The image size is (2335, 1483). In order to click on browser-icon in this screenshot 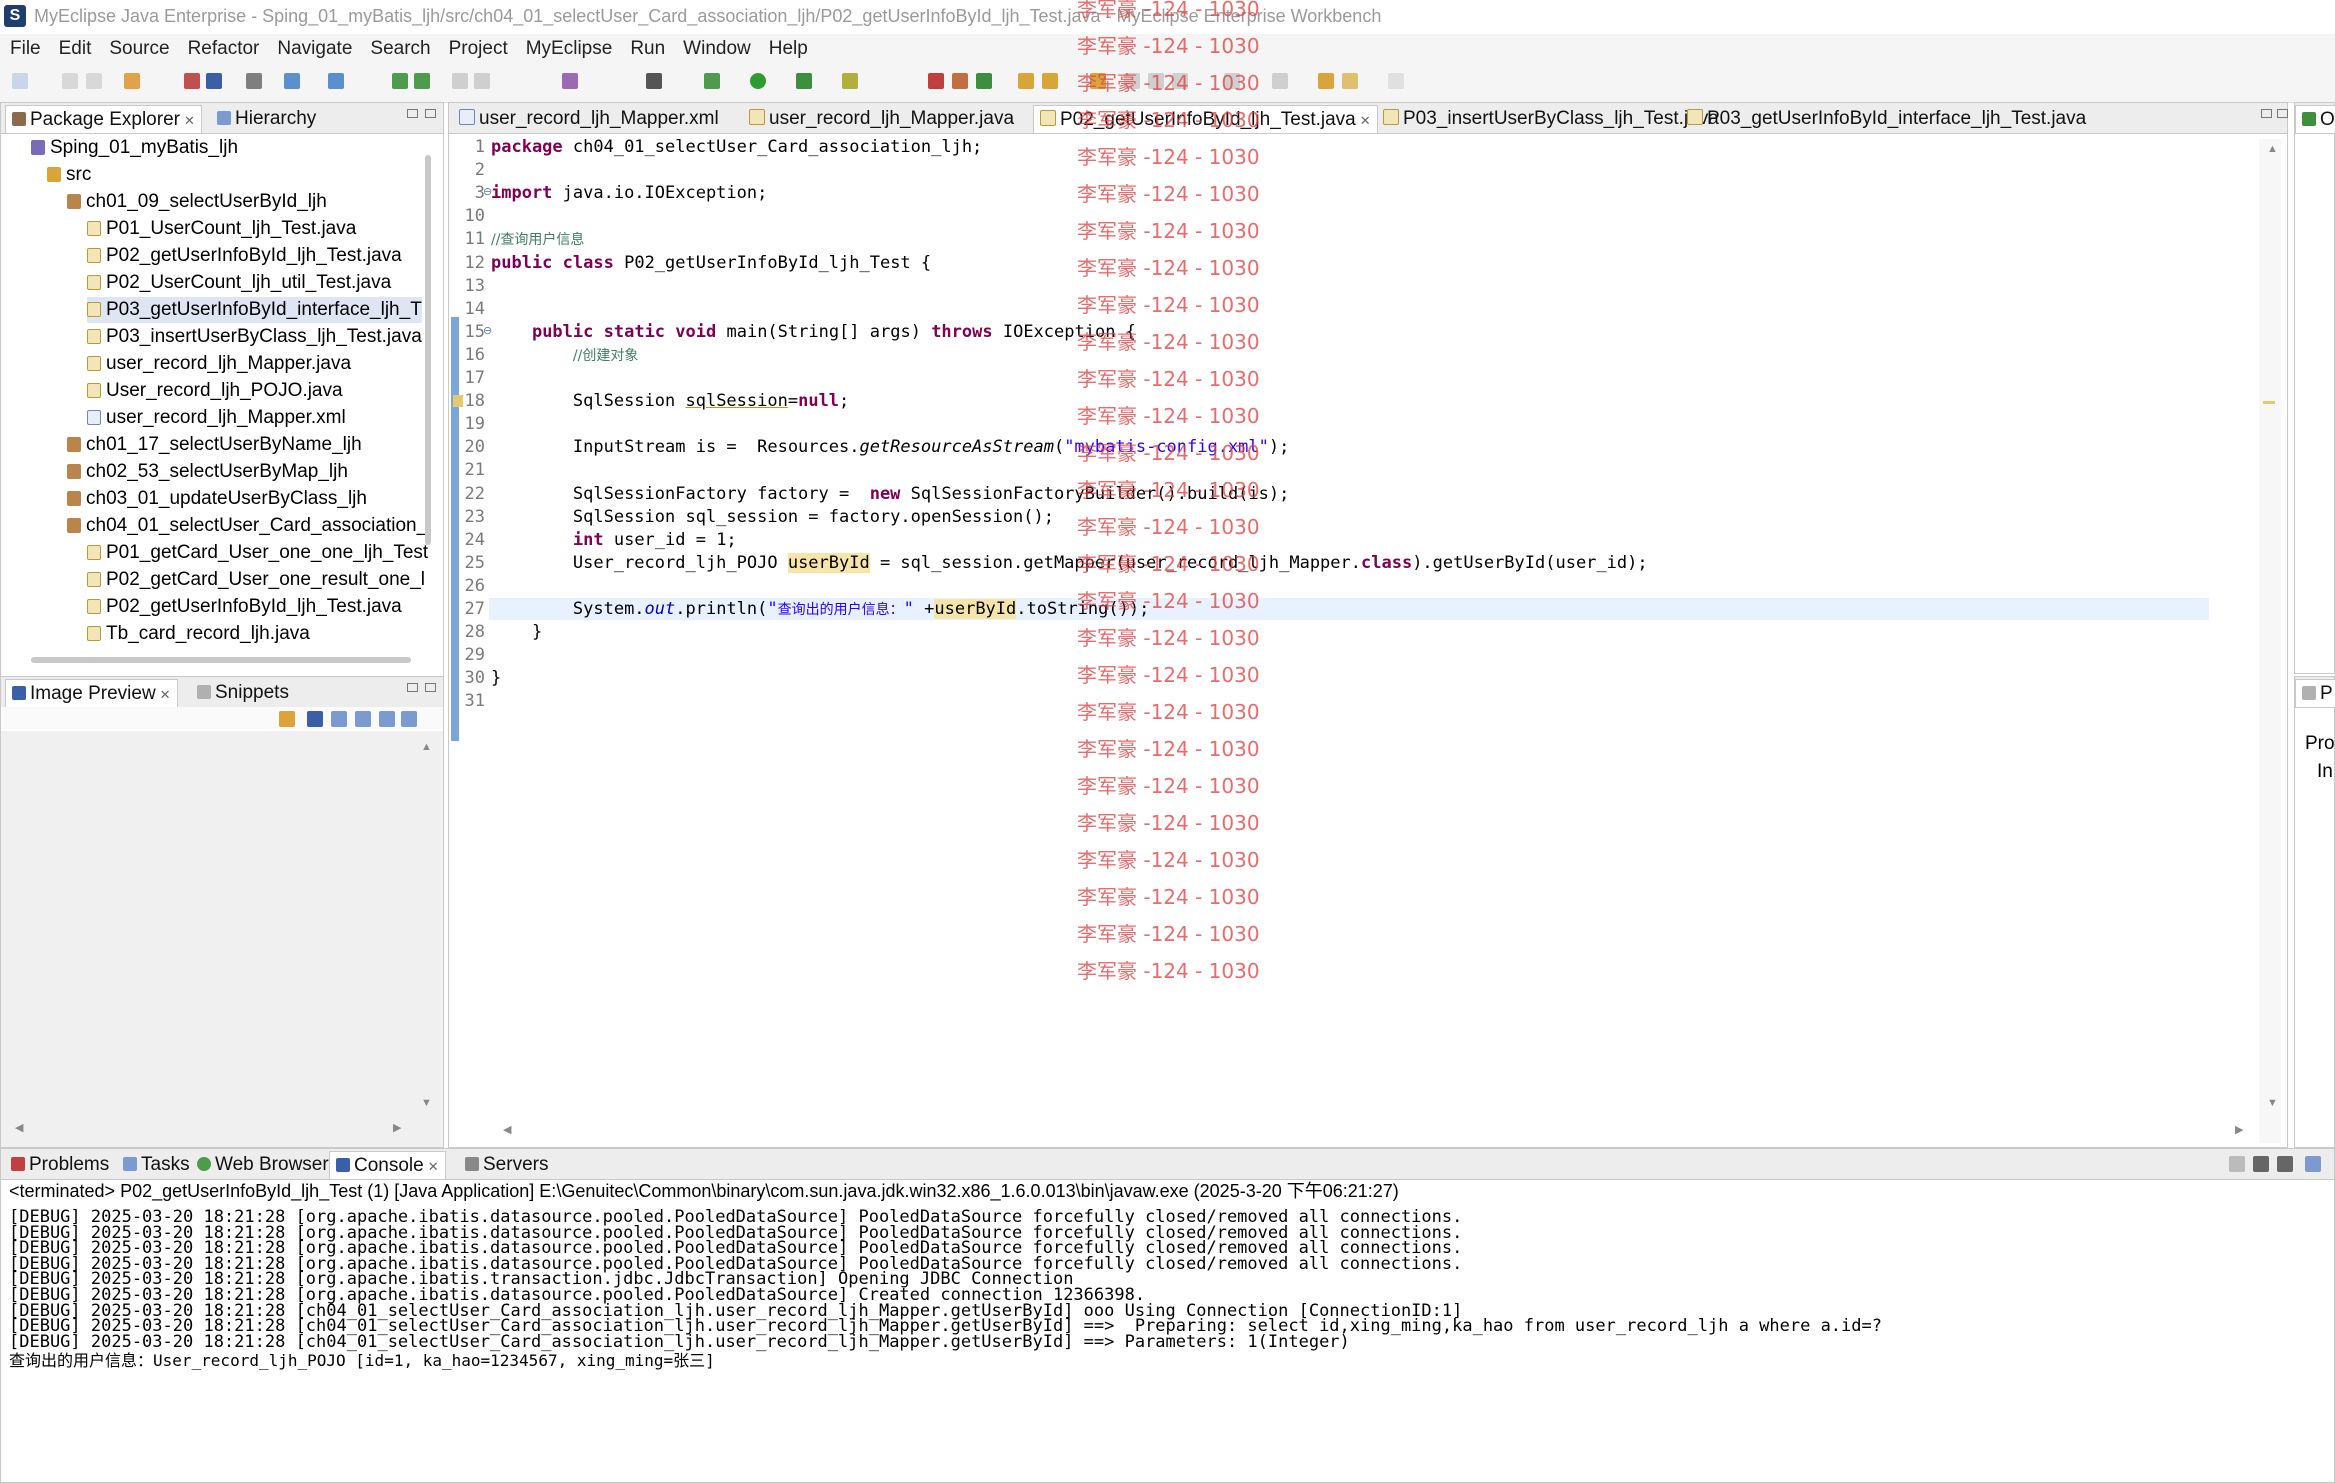, I will do `click(254, 81)`.